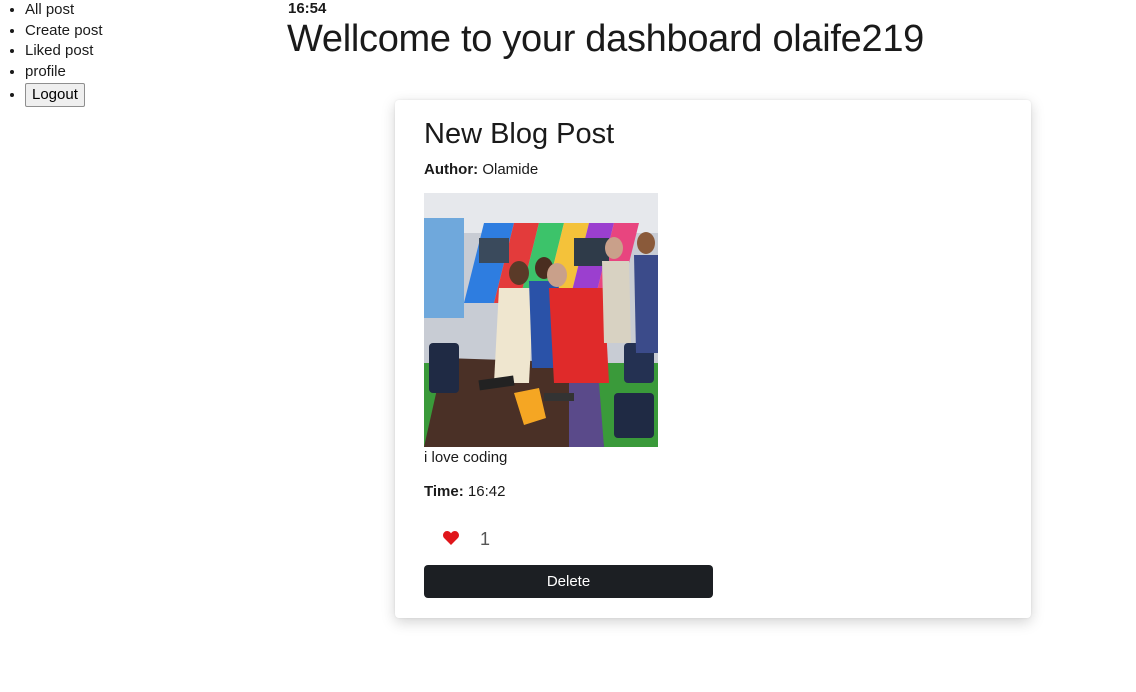 The image size is (1136, 692). I want to click on post-image, so click(541, 320).